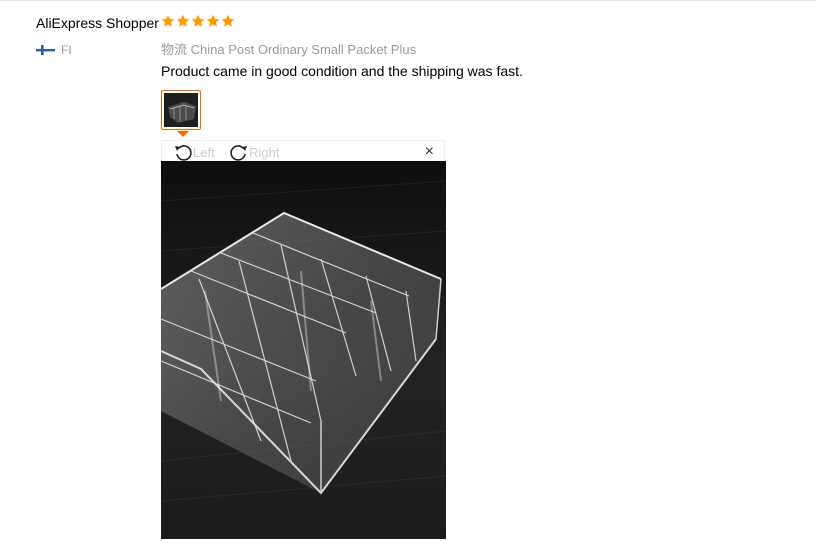 The height and width of the screenshot is (543, 816). I want to click on logistics-label: 物流, so click(174, 49).